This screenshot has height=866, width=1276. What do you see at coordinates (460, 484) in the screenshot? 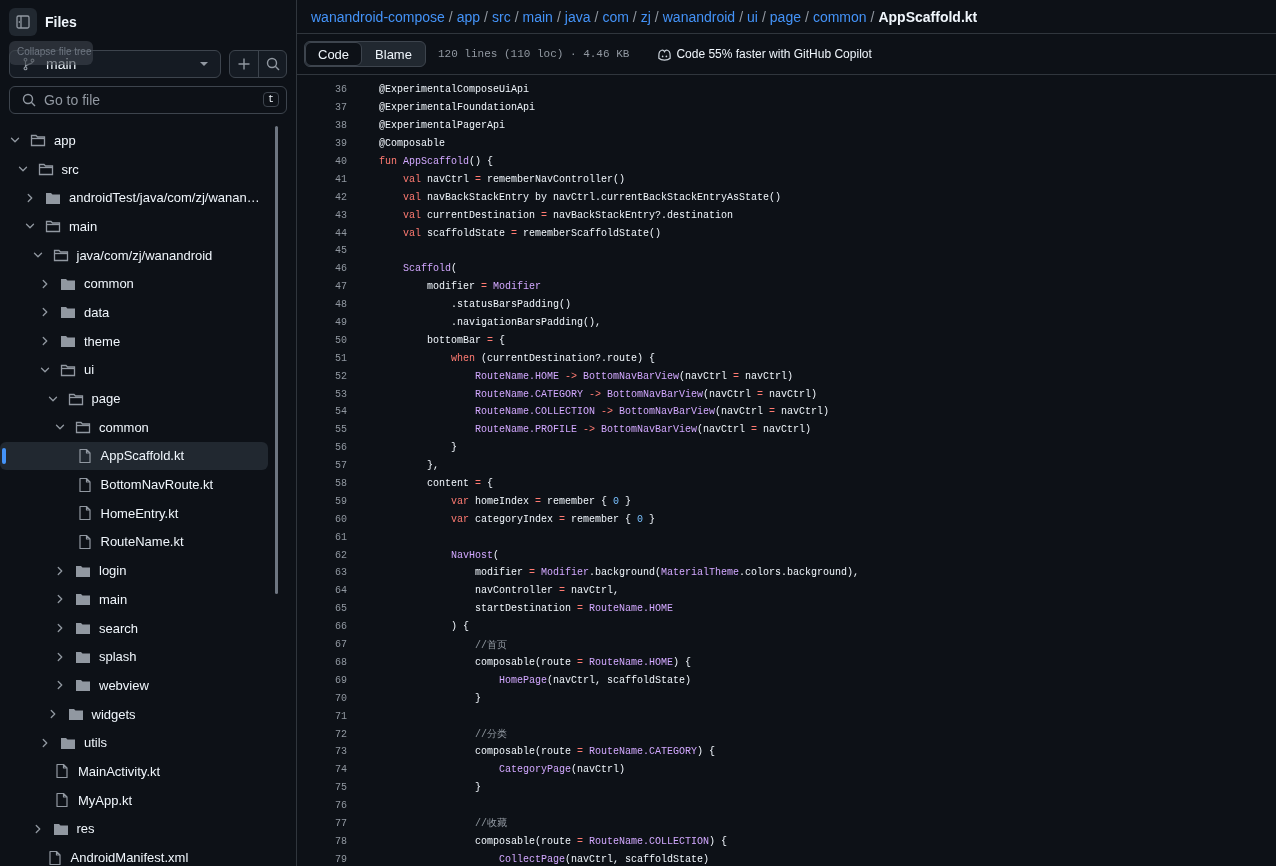
I see `code-line: content = {` at bounding box center [460, 484].